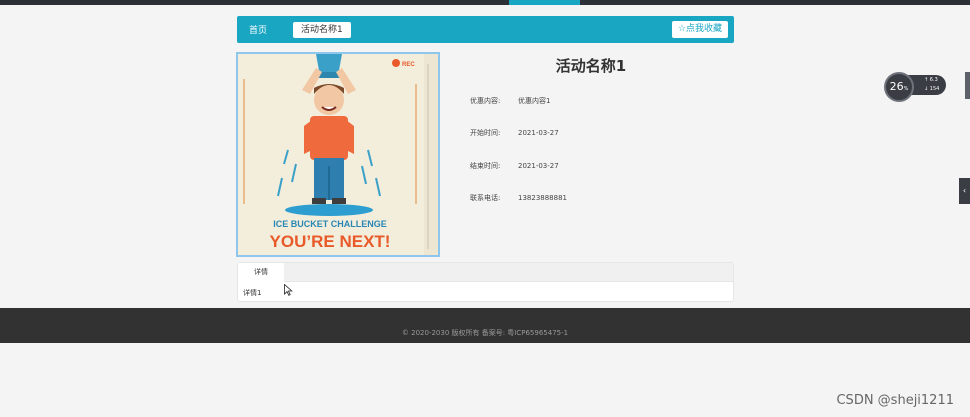  What do you see at coordinates (261, 272) in the screenshot?
I see `tab-details: 详情` at bounding box center [261, 272].